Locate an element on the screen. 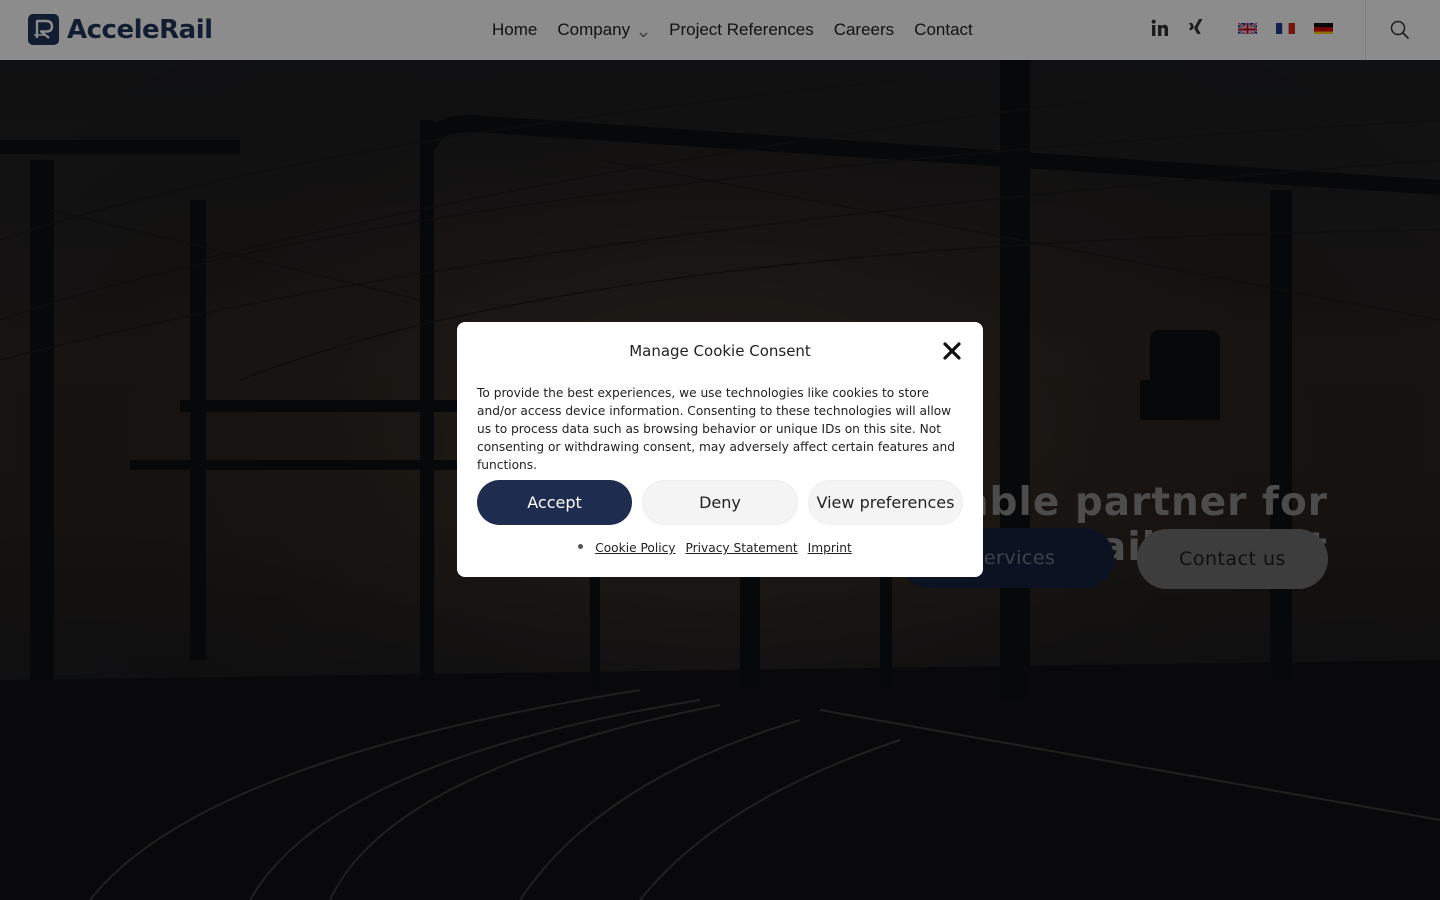 Image resolution: width=1440 pixels, height=900 pixels. deny-button: Deny is located at coordinates (720, 502).